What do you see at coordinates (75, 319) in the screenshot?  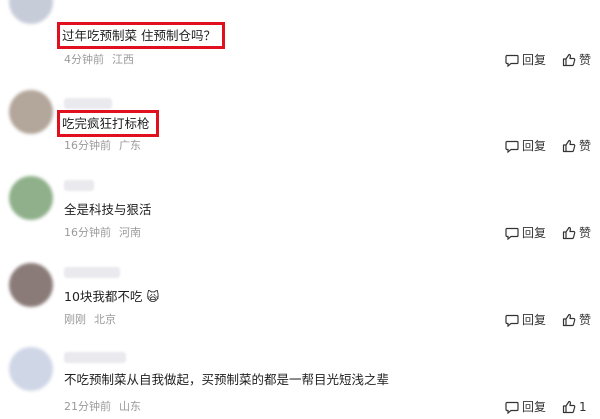 I see `comment-time: 刚刚` at bounding box center [75, 319].